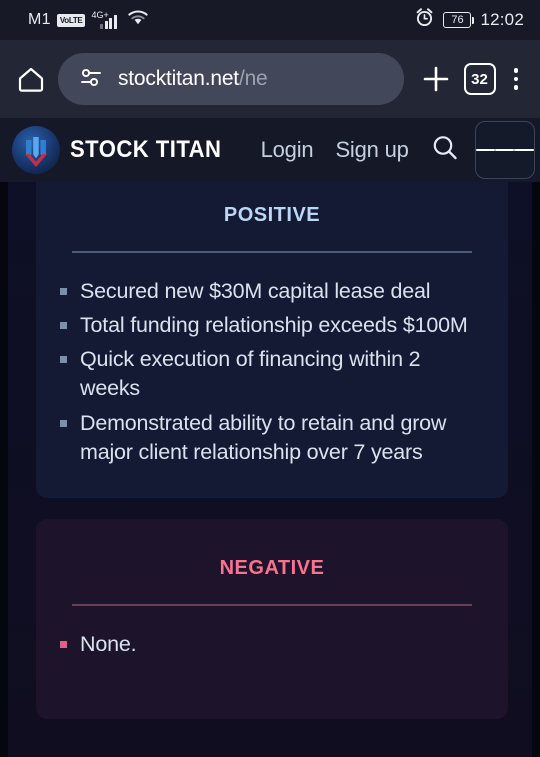 The width and height of the screenshot is (540, 757). Describe the element at coordinates (272, 212) in the screenshot. I see `positive-card-title: Positive` at that location.